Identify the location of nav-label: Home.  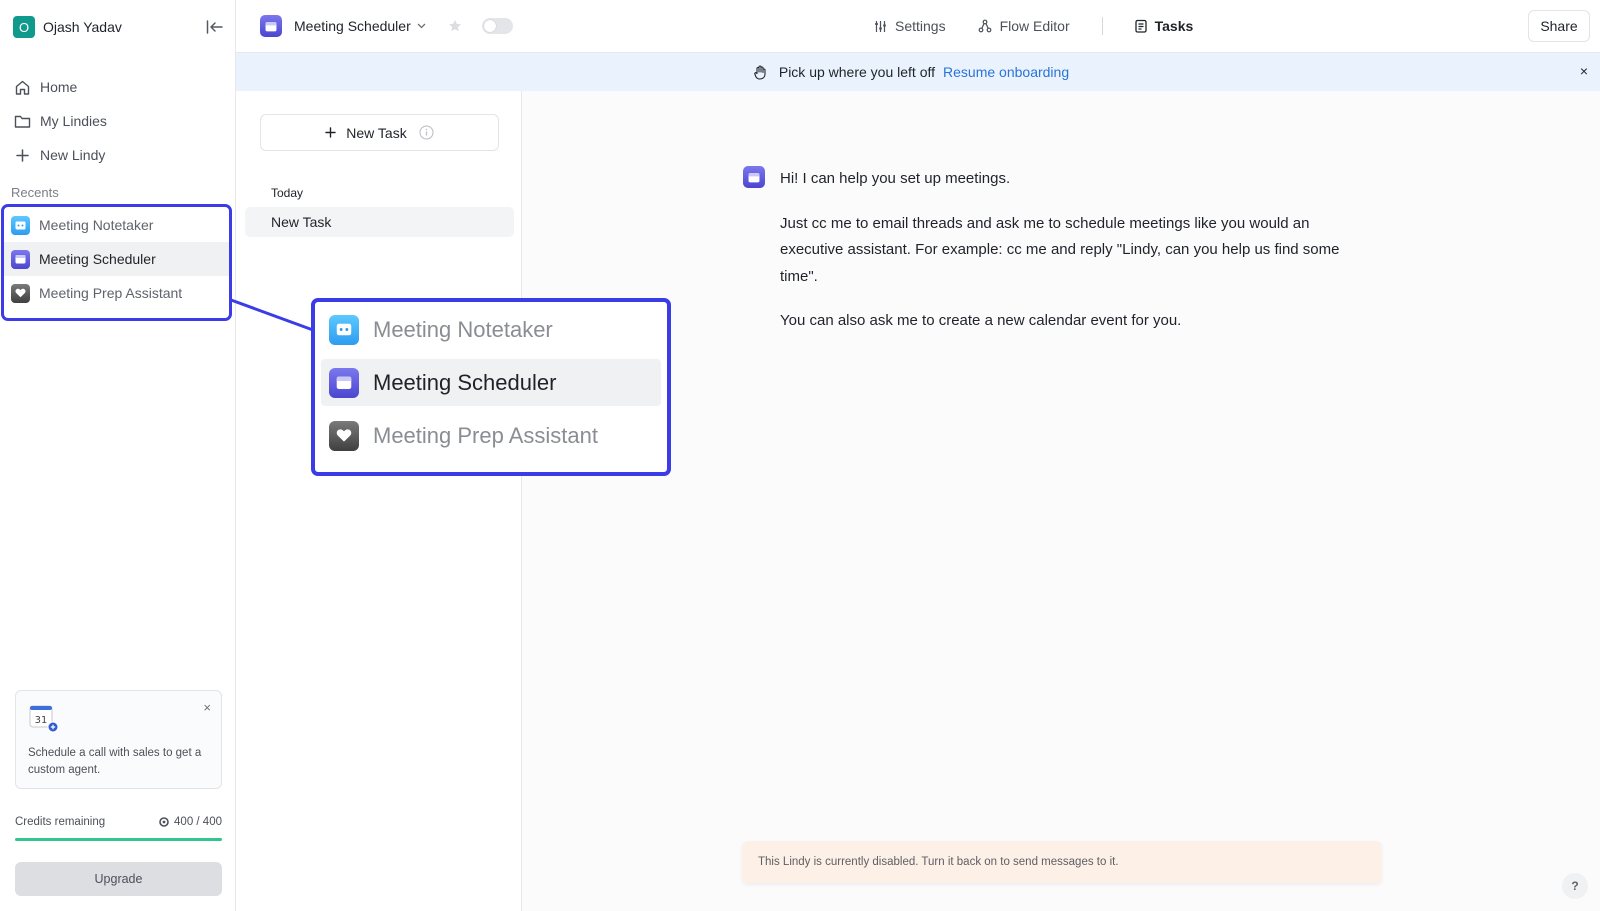
(59, 87).